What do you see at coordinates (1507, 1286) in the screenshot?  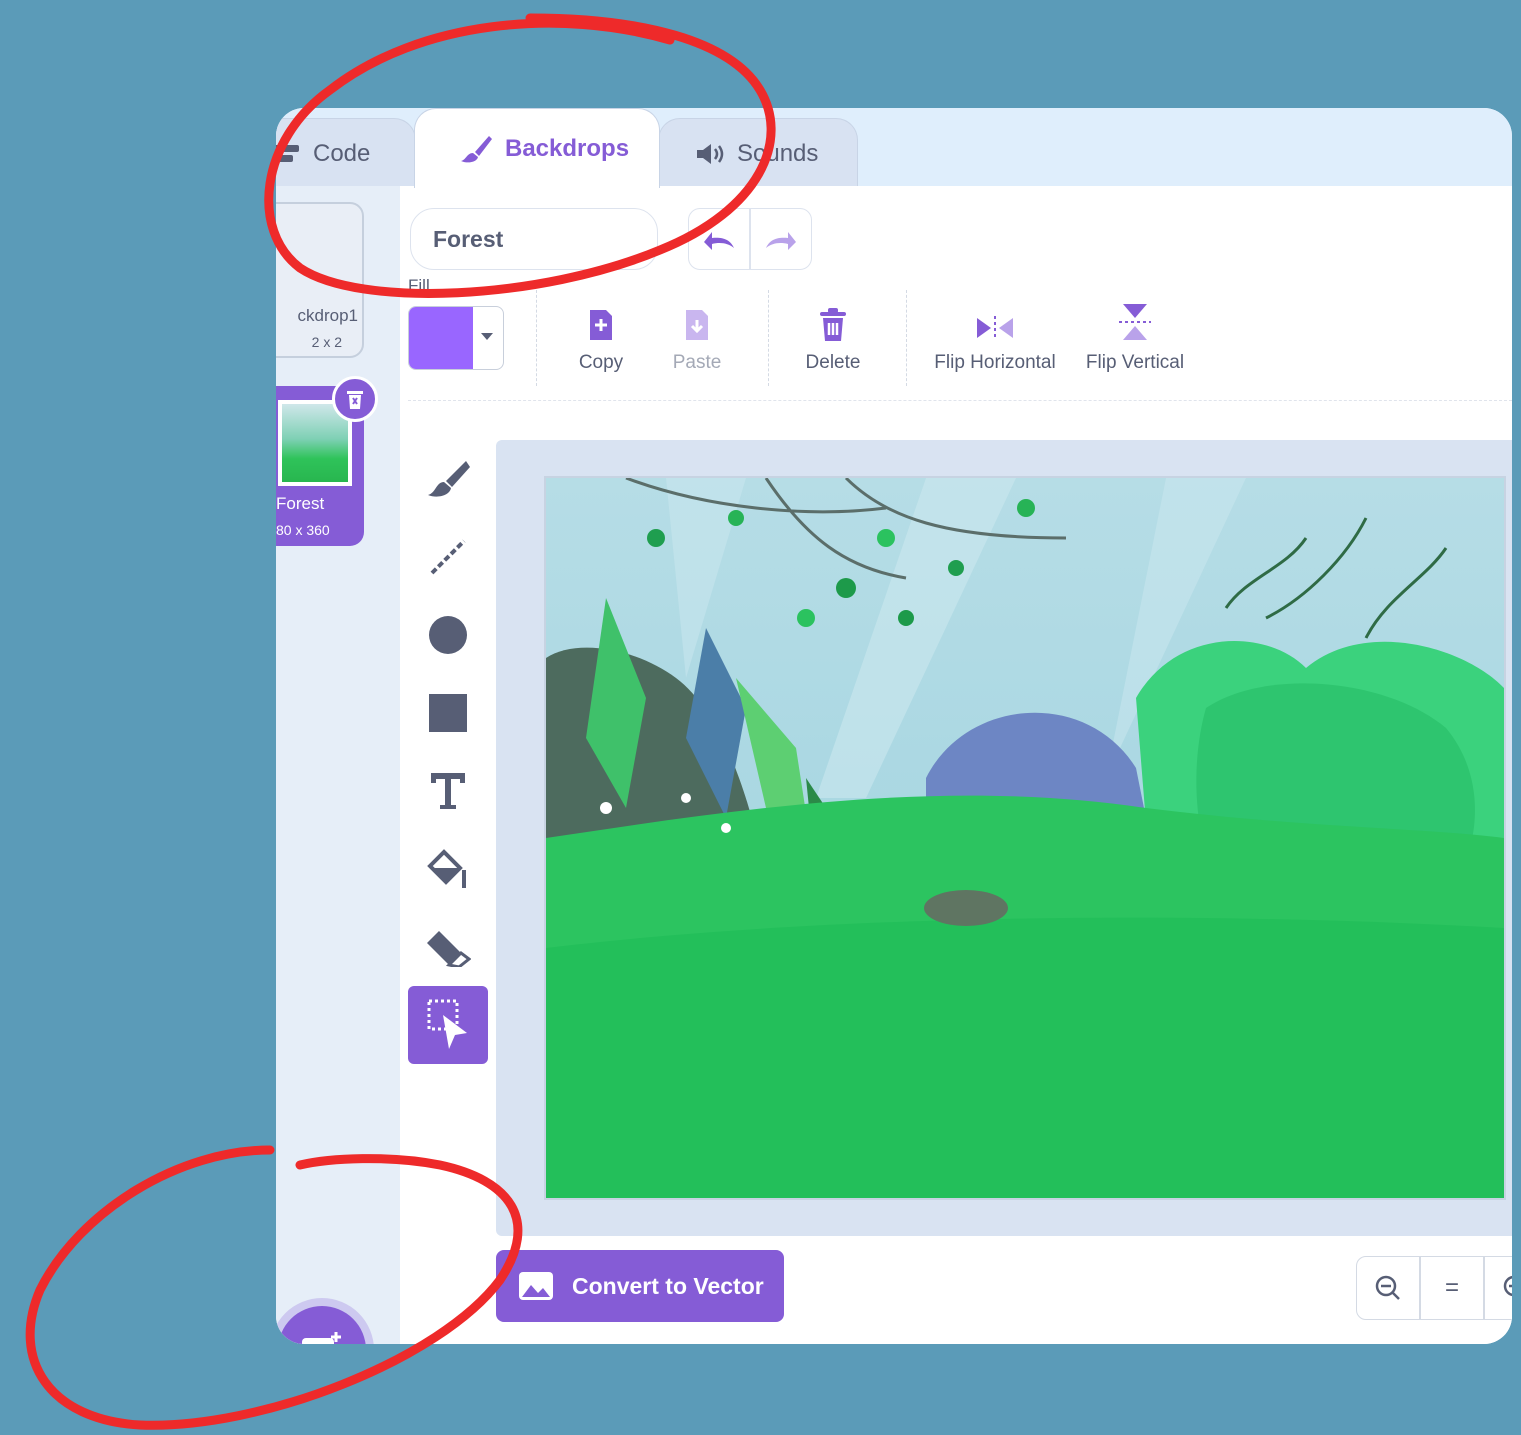 I see `zoom-in-icon` at bounding box center [1507, 1286].